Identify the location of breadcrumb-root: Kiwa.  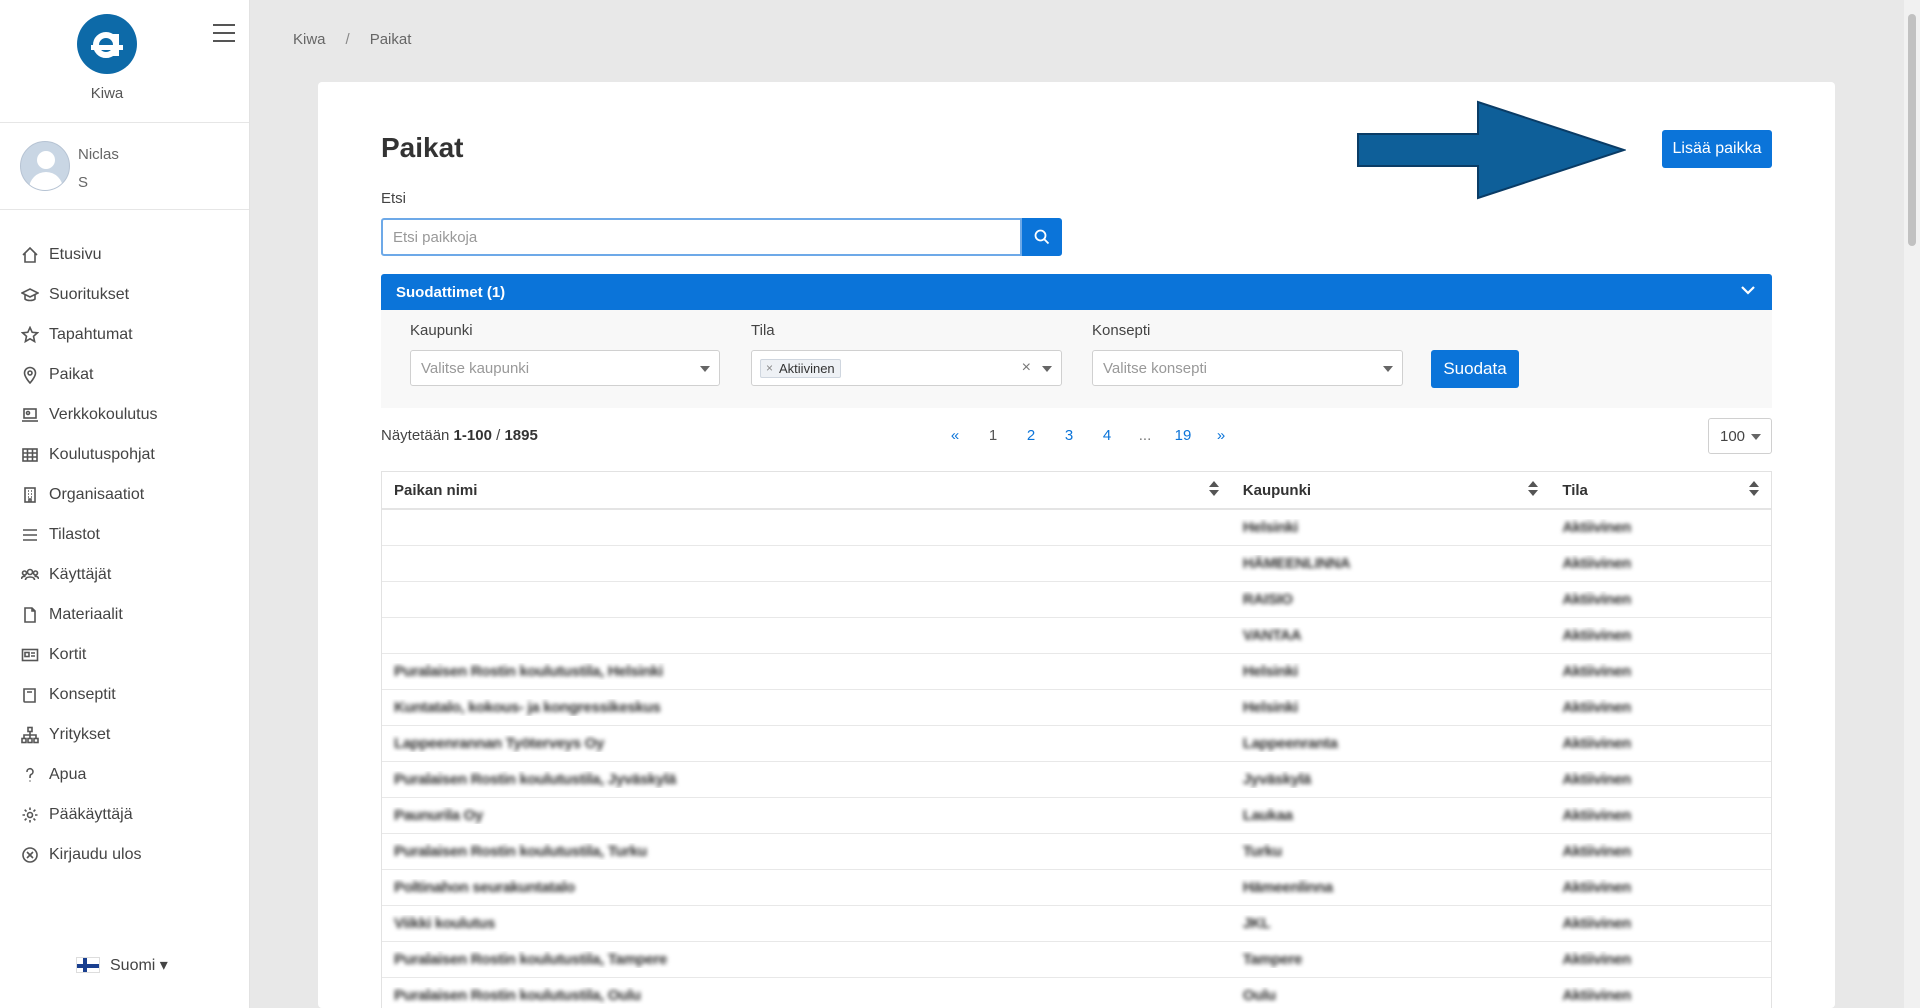
(309, 39).